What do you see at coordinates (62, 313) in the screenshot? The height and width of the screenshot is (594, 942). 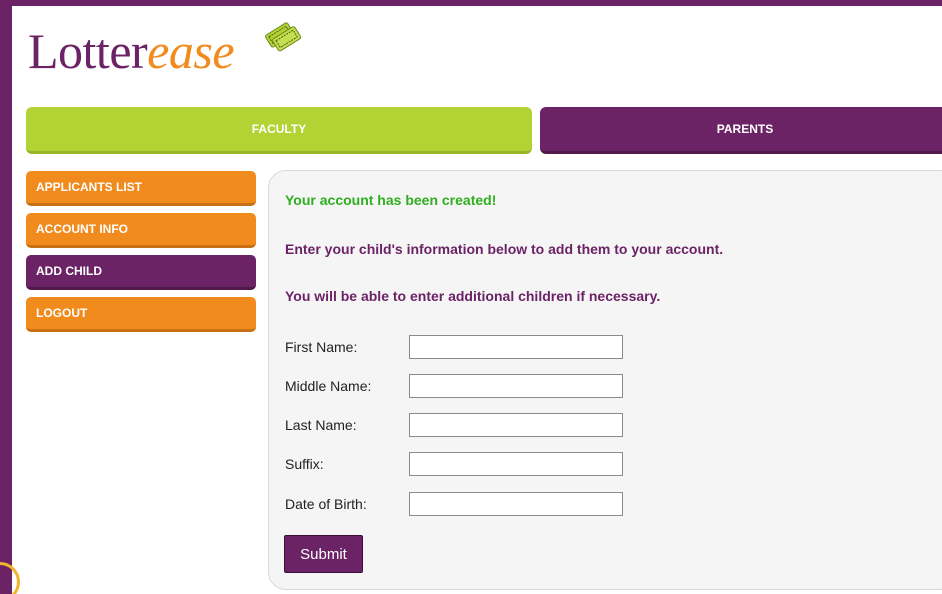 I see `sidebar-item-label: LOGOUT` at bounding box center [62, 313].